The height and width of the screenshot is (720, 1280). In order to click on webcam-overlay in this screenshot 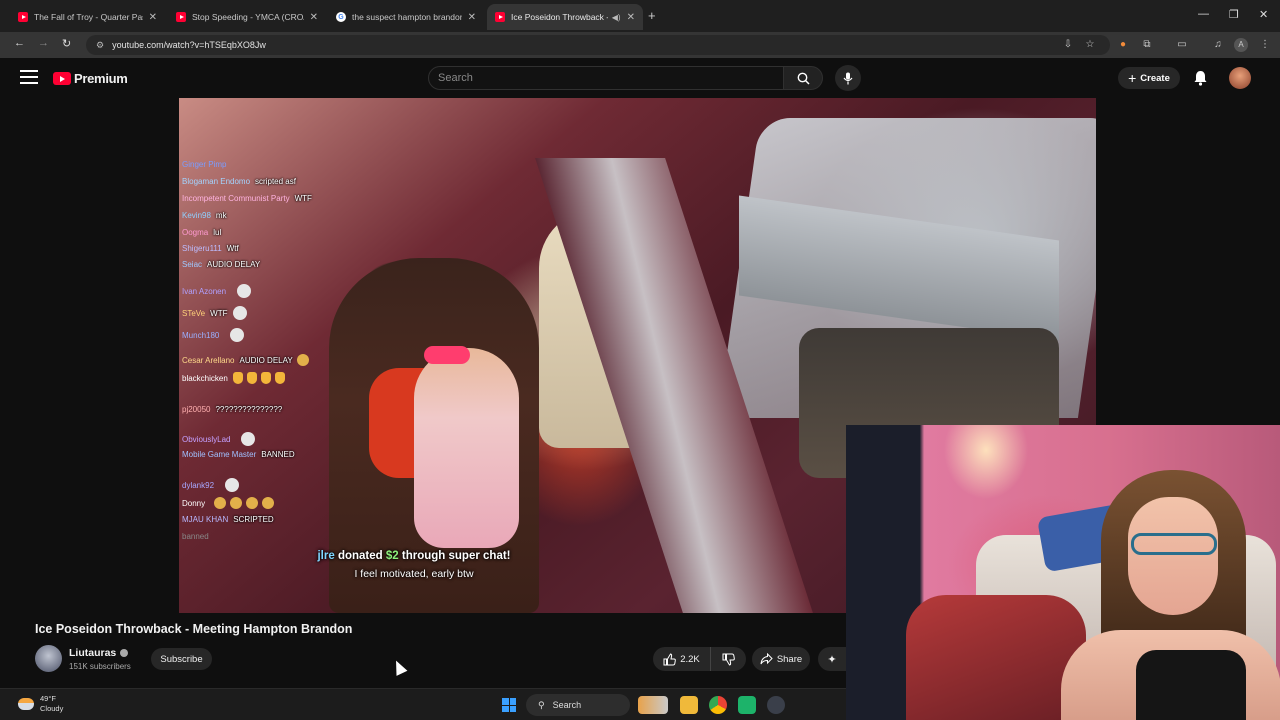, I will do `click(1063, 572)`.